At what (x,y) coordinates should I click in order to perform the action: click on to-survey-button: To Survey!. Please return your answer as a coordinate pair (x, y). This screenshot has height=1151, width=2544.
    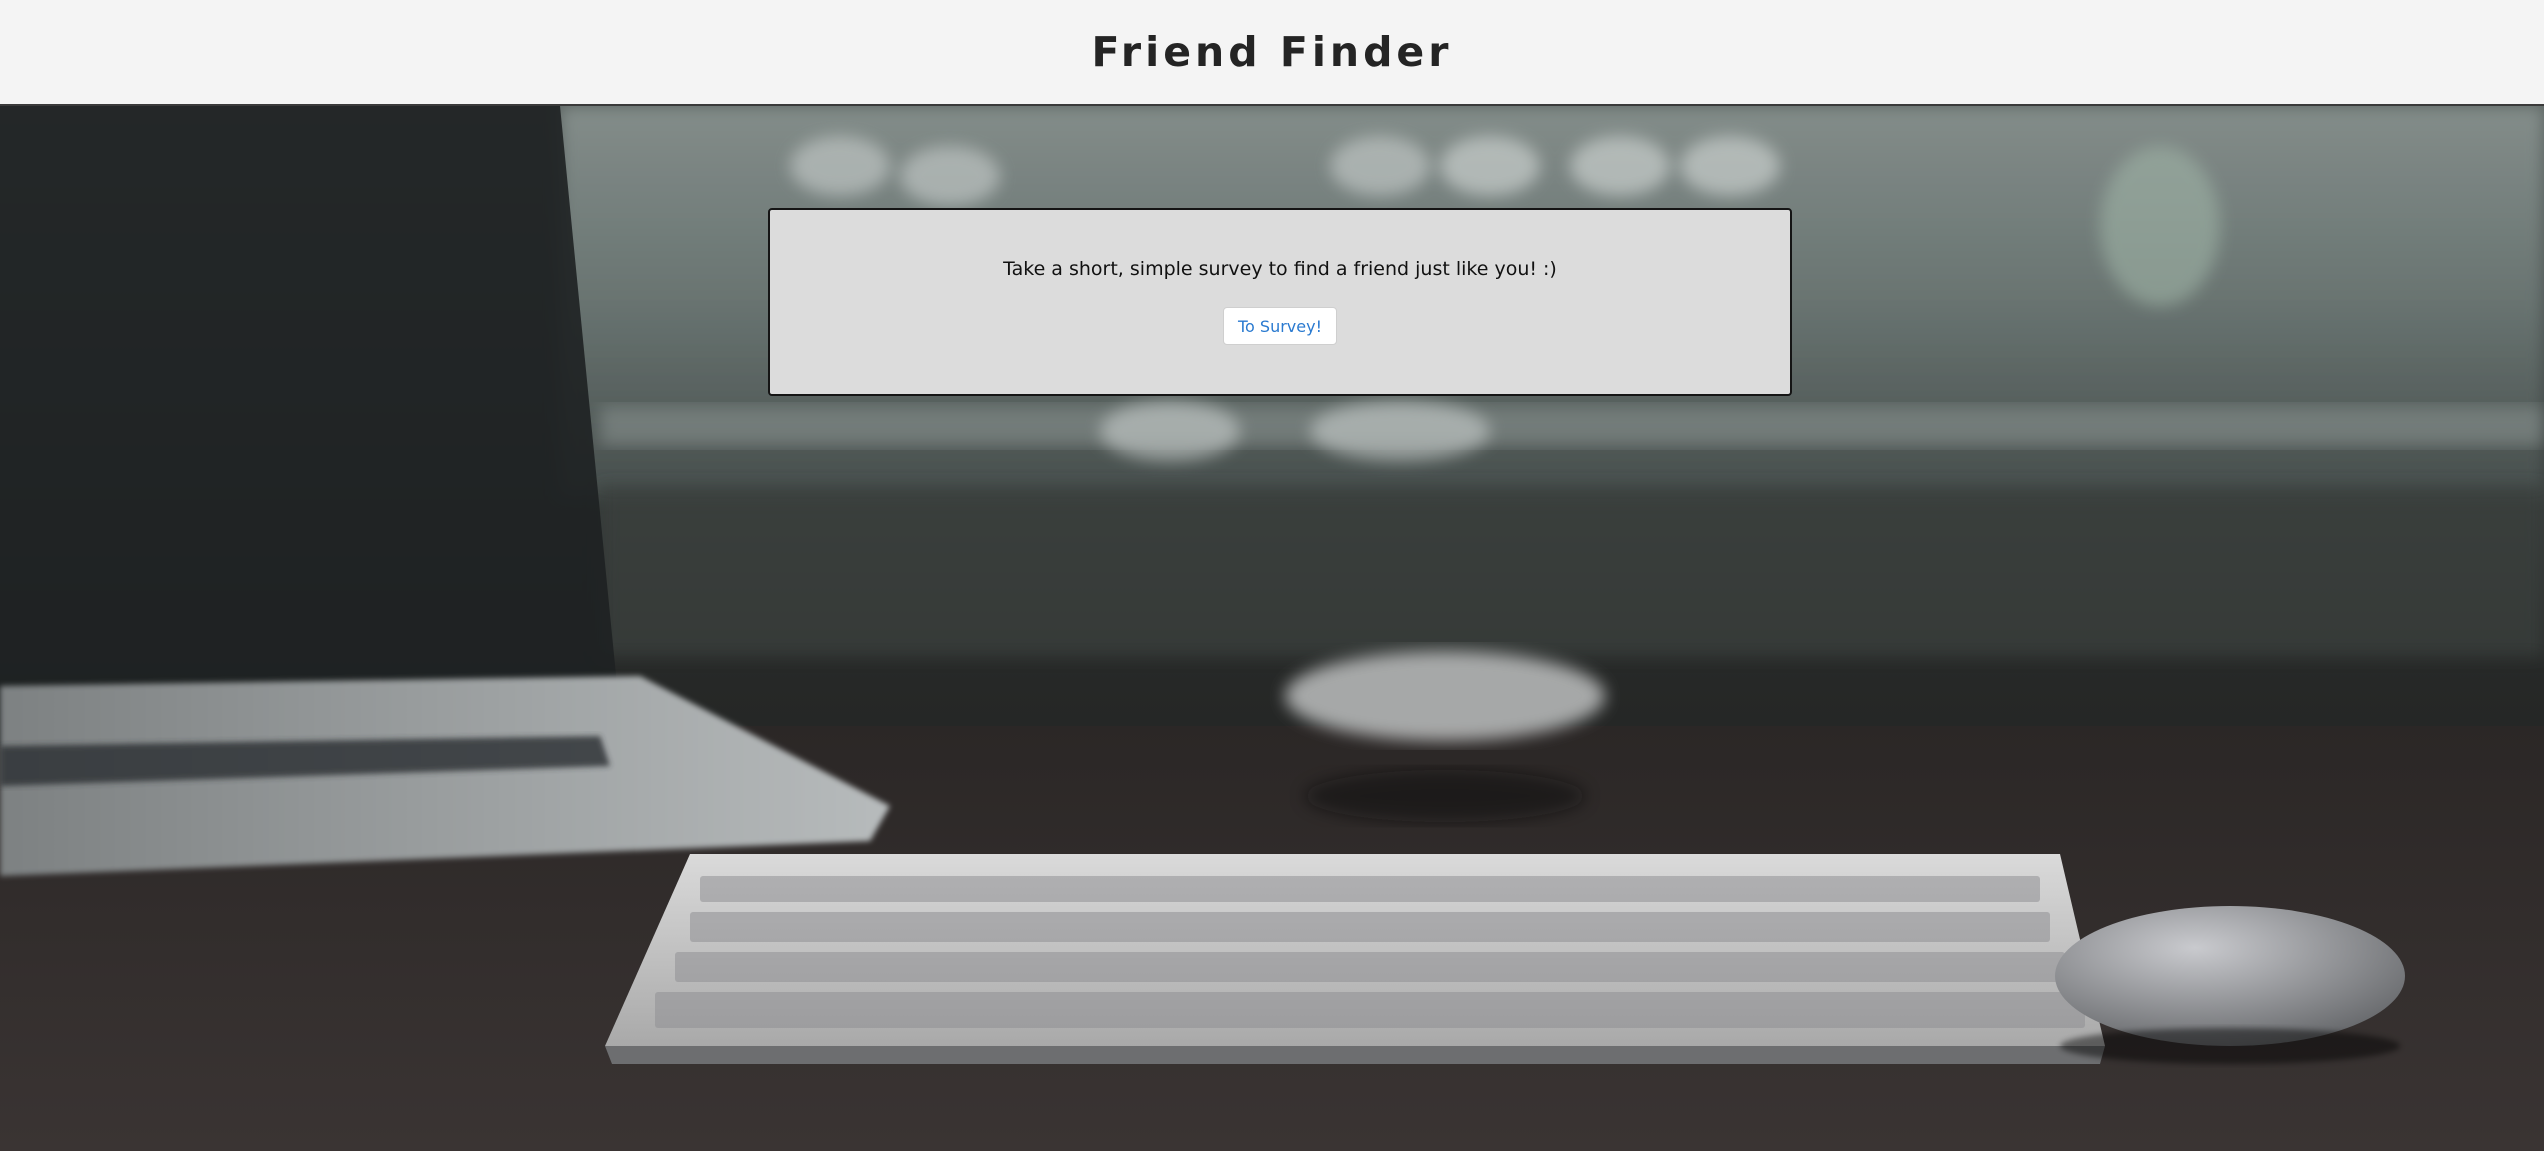
    Looking at the image, I should click on (1280, 326).